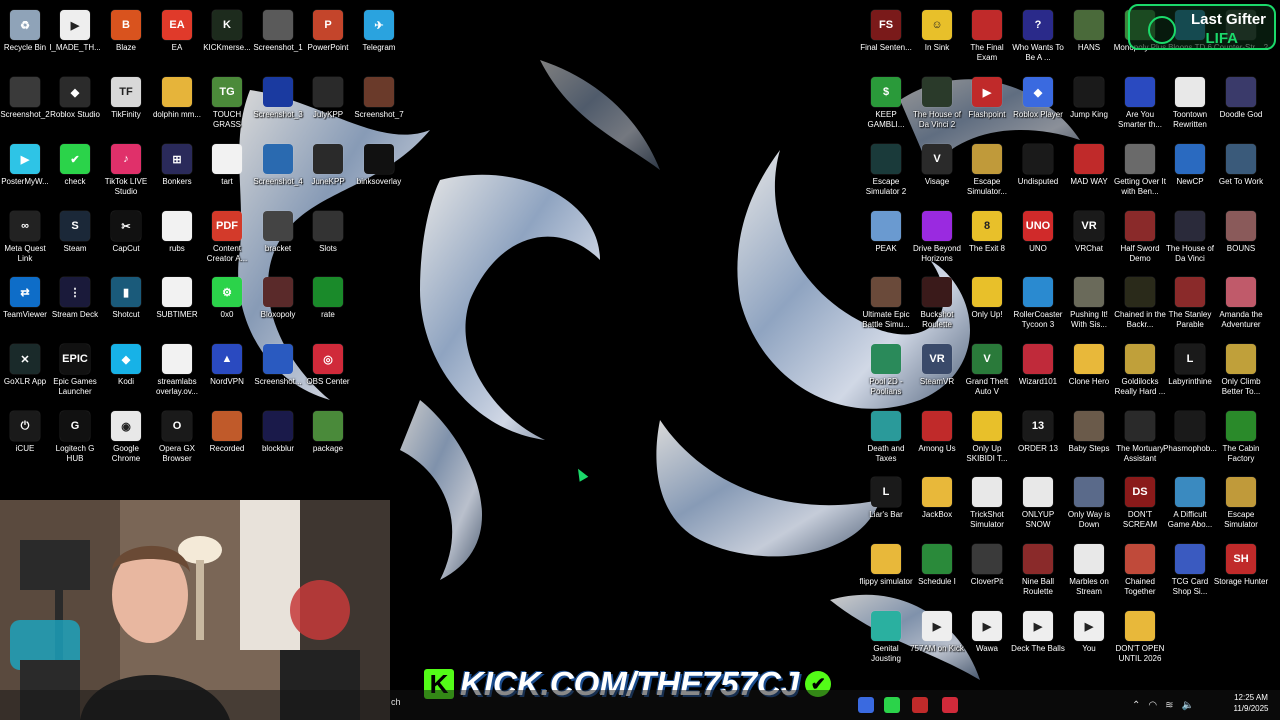 This screenshot has width=1280, height=720. What do you see at coordinates (75, 170) in the screenshot?
I see `desktop-icon: ✔ check` at bounding box center [75, 170].